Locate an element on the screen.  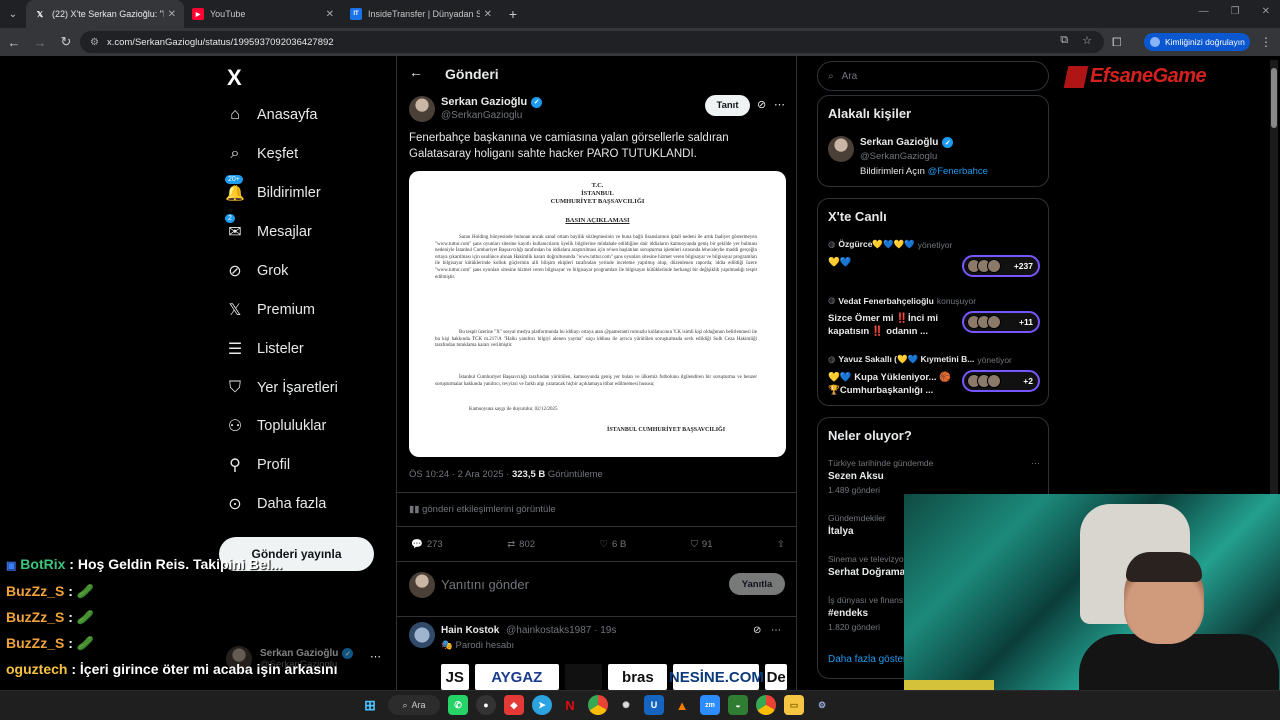
bio-mention-link: @Fenerbahce is located at coordinates (958, 171).